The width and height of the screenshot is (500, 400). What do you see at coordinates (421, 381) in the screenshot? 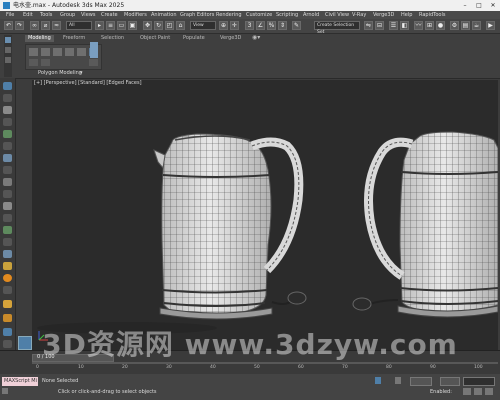
I see `auto-key-button` at bounding box center [421, 381].